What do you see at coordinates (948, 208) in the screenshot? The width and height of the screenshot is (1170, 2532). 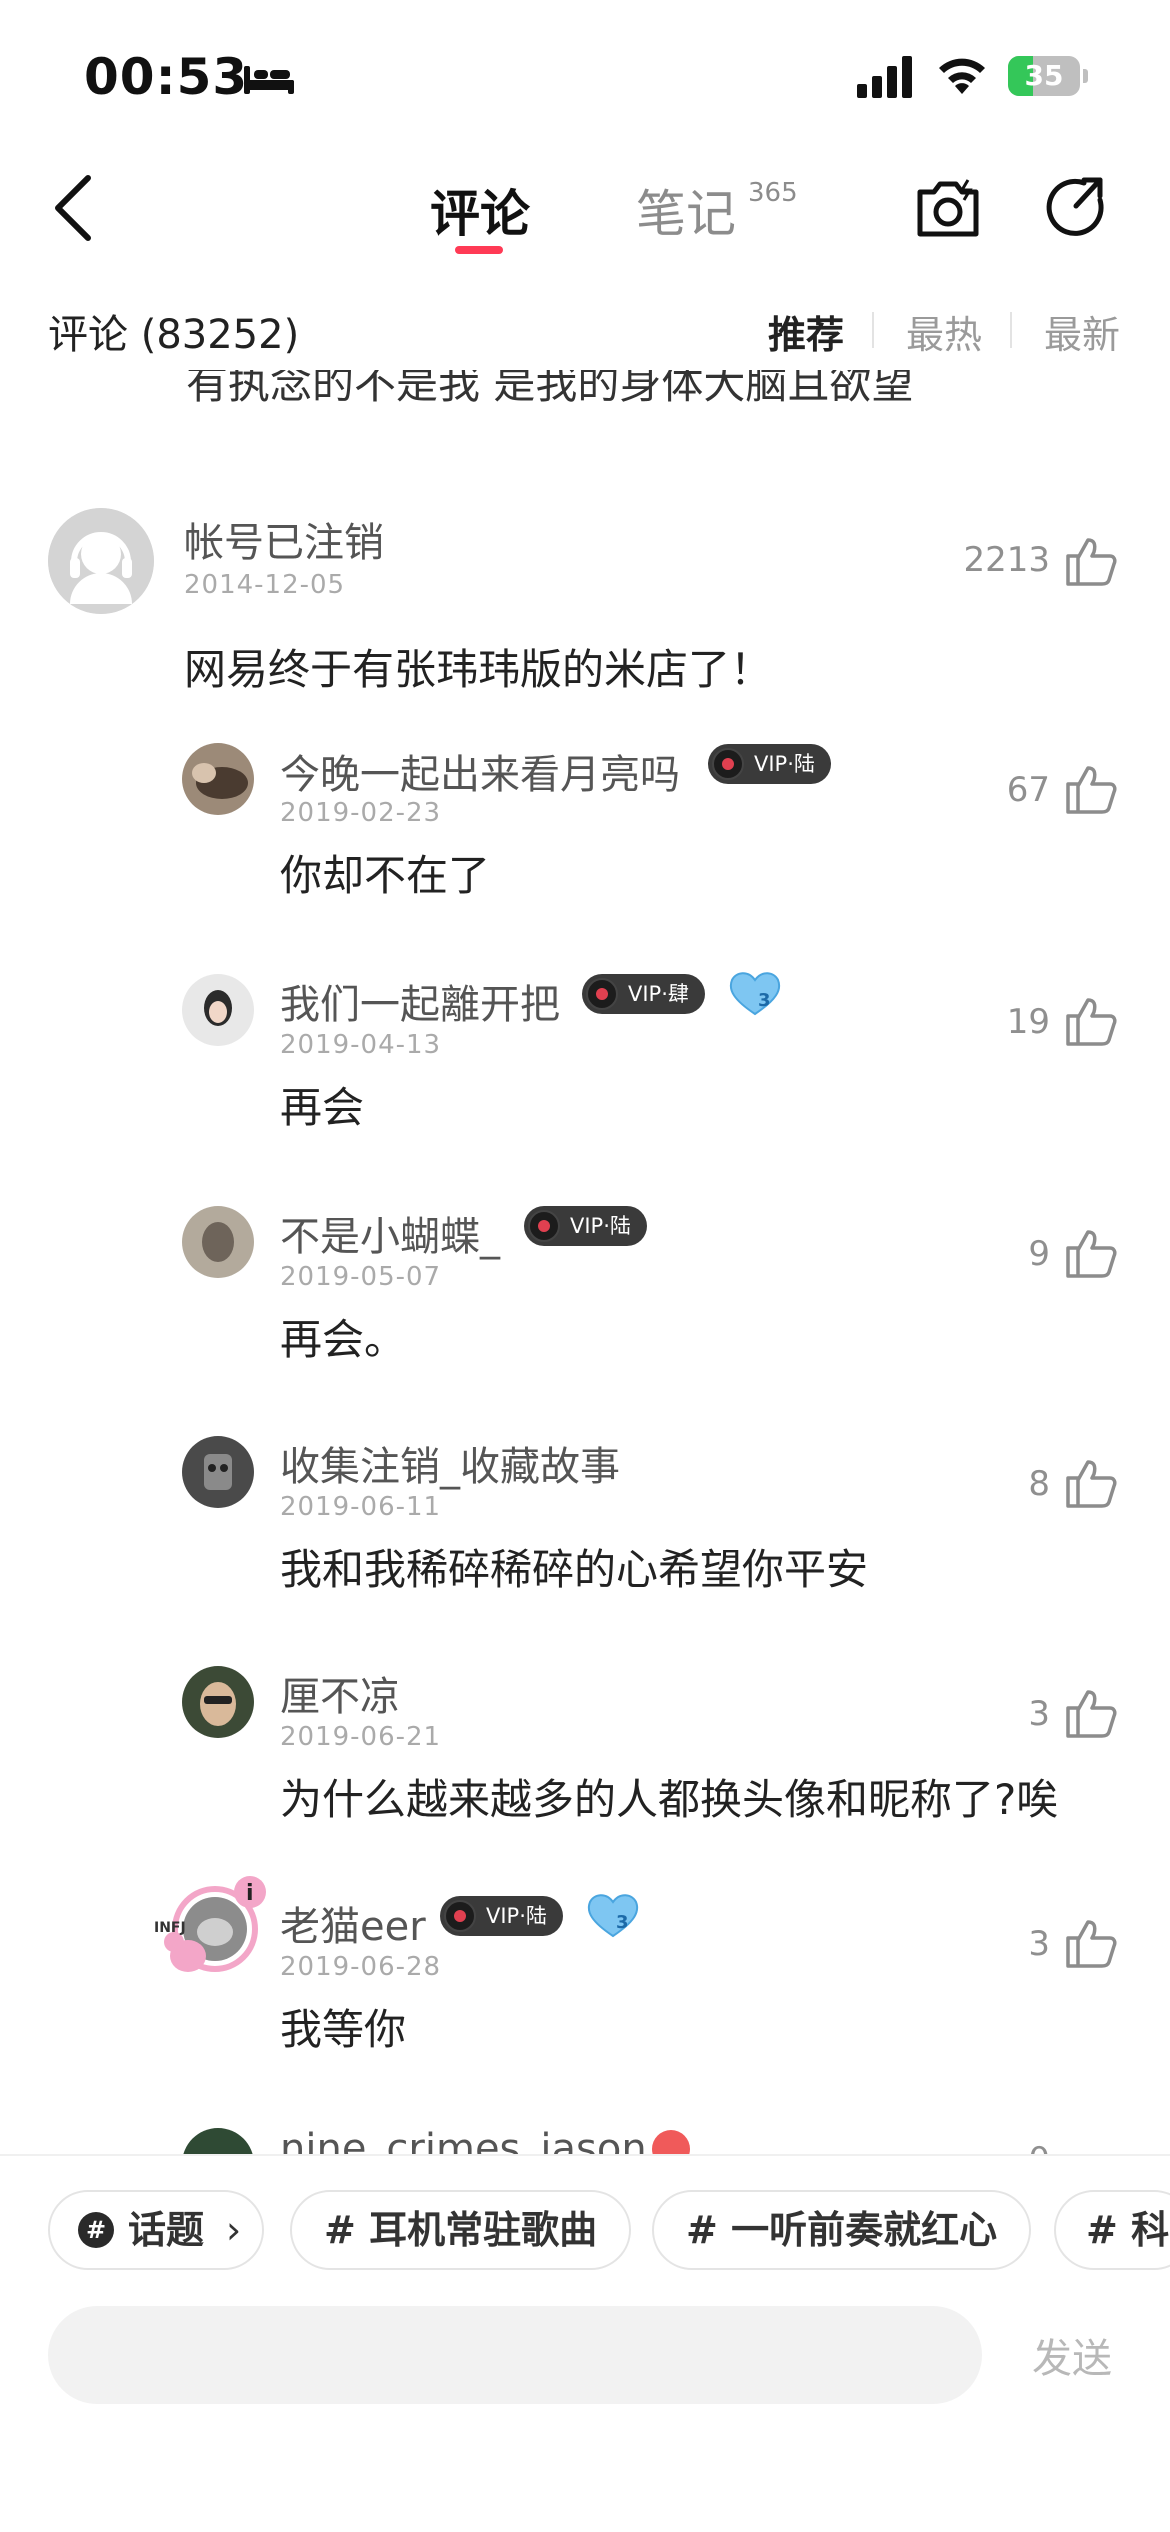 I see `camera-icon` at bounding box center [948, 208].